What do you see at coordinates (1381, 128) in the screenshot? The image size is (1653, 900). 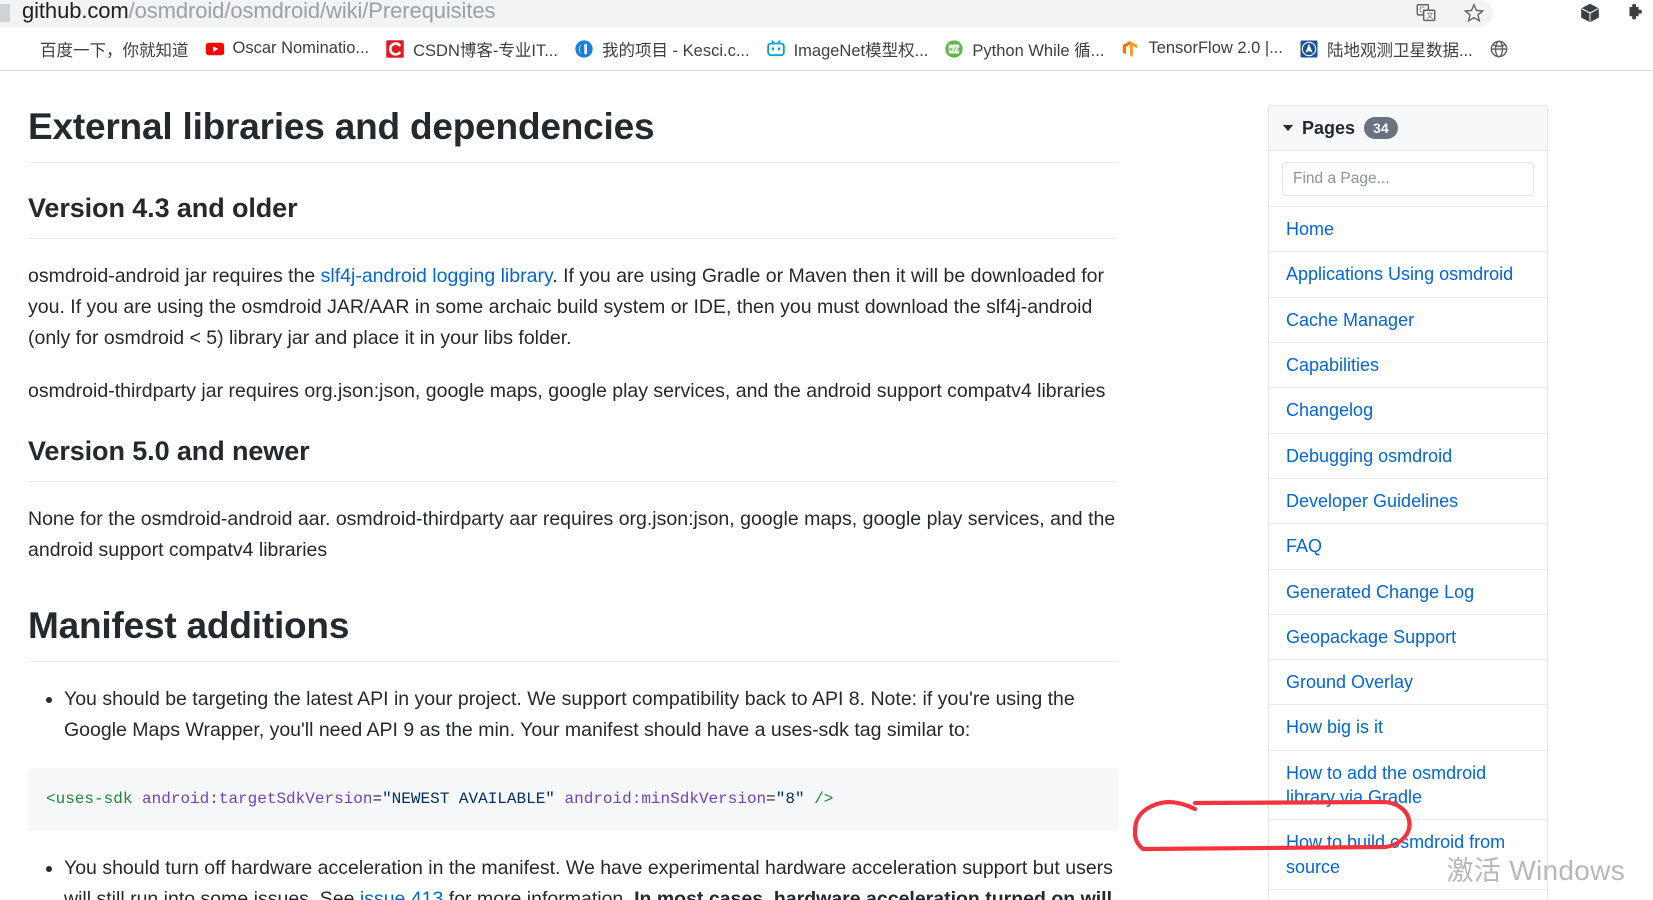 I see `pages-count-badge: 34` at bounding box center [1381, 128].